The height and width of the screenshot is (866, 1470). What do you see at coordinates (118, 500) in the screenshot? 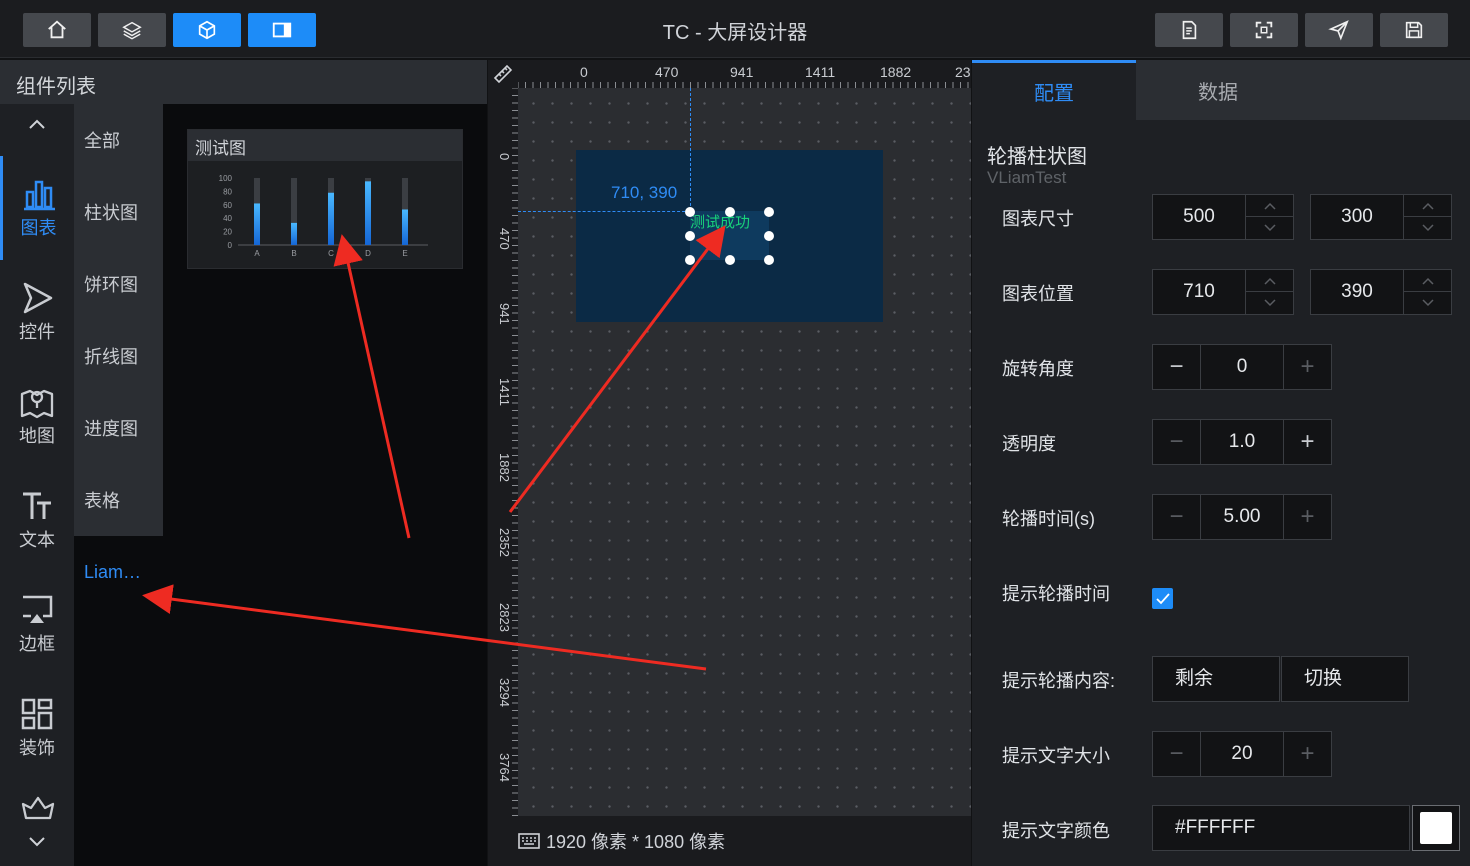
I see `subcategory-table: 表格` at bounding box center [118, 500].